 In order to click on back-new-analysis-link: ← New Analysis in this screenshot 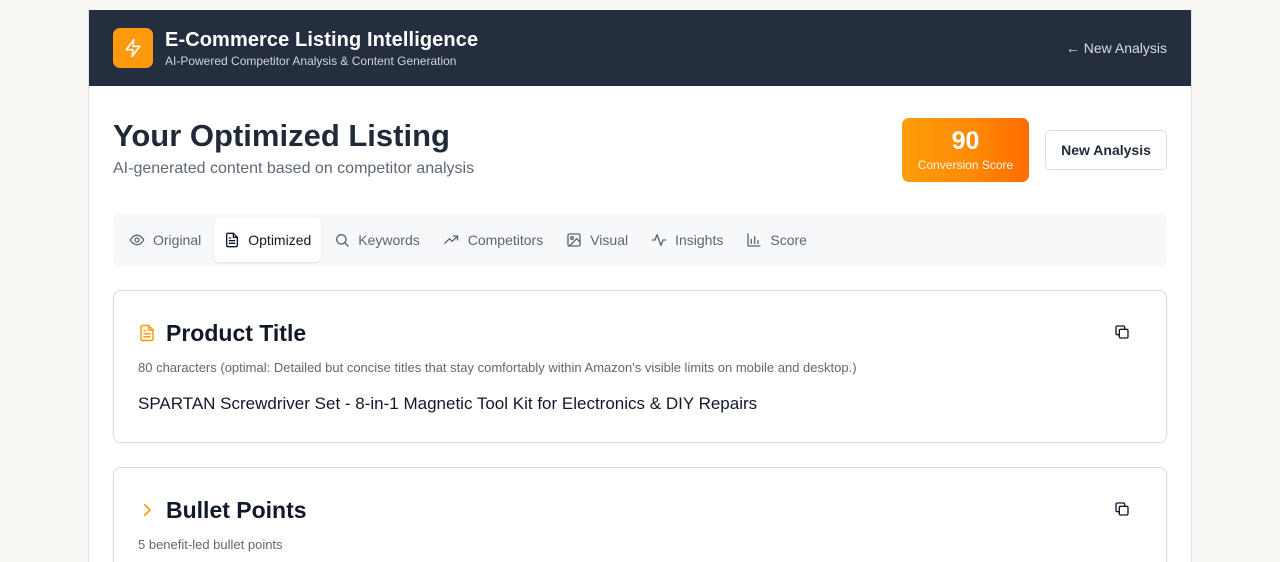, I will do `click(1116, 48)`.